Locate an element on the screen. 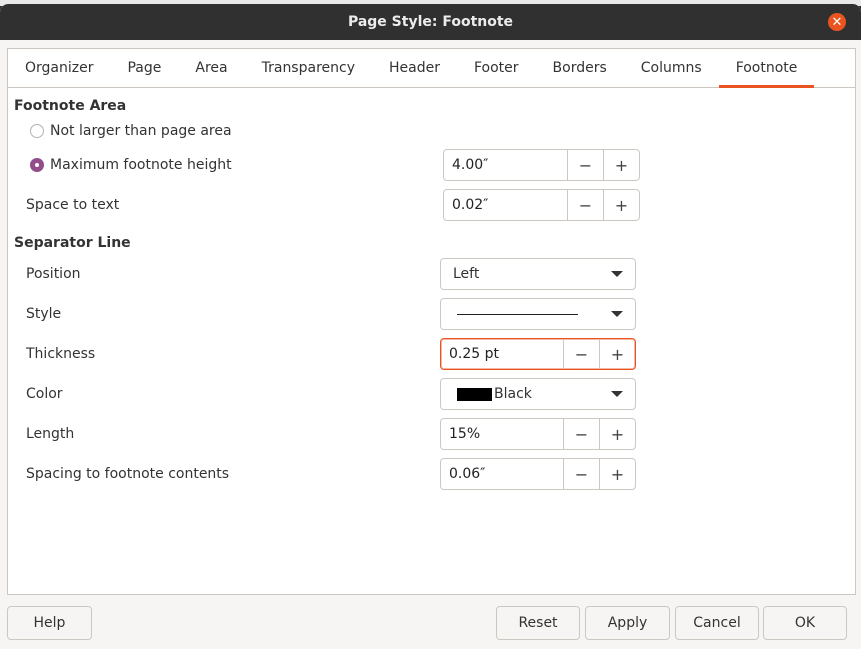 The image size is (861, 649). help-button: Help is located at coordinates (49, 623).